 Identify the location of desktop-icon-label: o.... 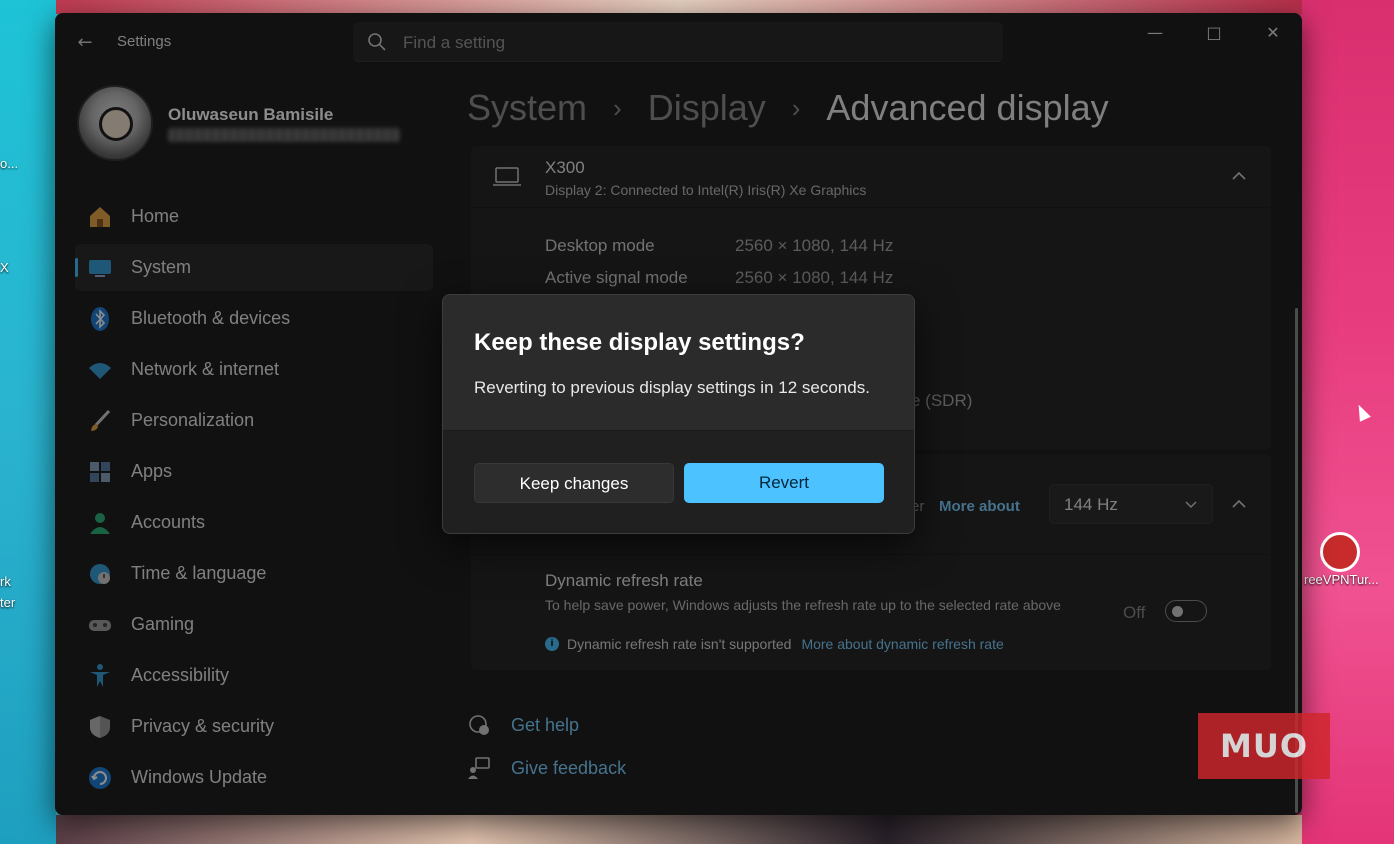
(9, 163).